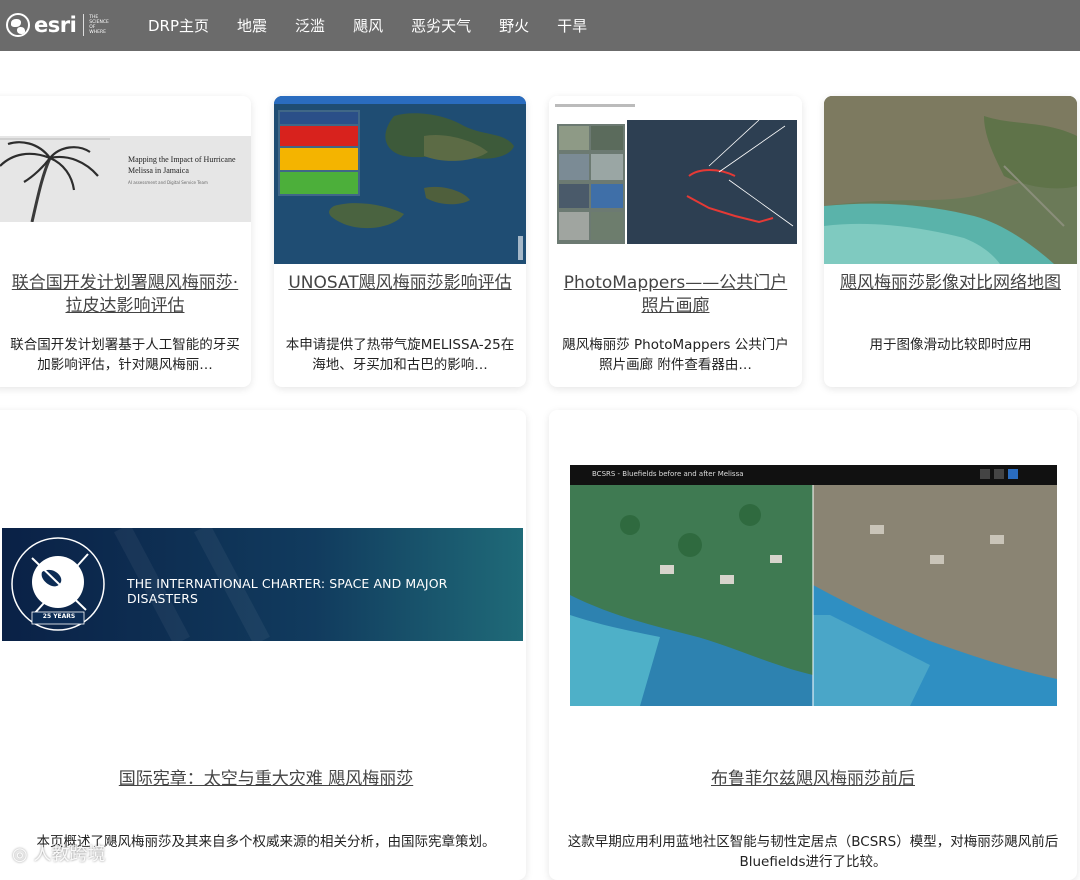 Image resolution: width=1080 pixels, height=880 pixels. What do you see at coordinates (514, 25) in the screenshot?
I see `nav-wildfire: 野火` at bounding box center [514, 25].